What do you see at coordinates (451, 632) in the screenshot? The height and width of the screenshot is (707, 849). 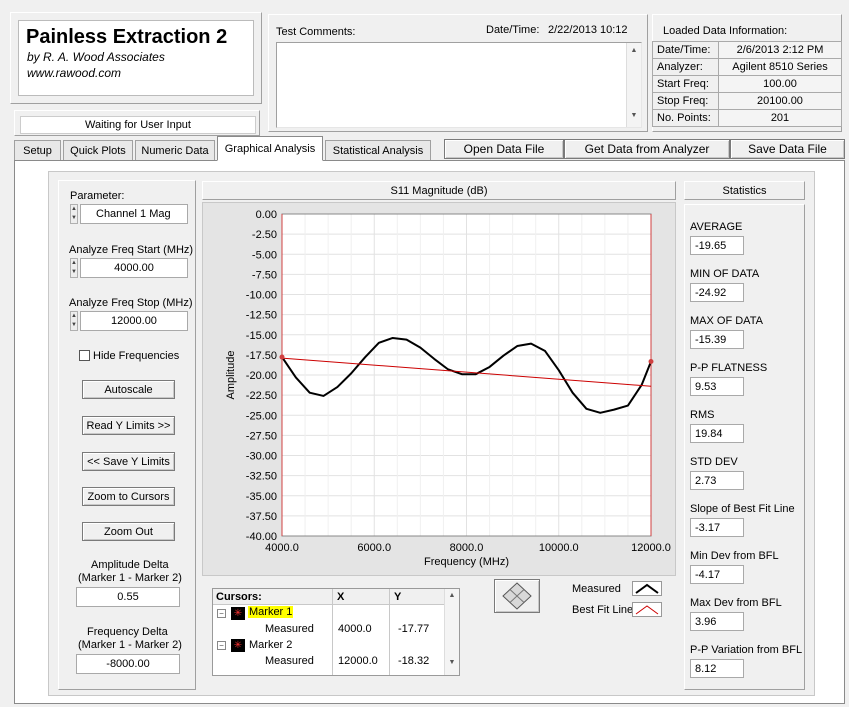 I see `cursor-scrollbar: ▲ ▼` at bounding box center [451, 632].